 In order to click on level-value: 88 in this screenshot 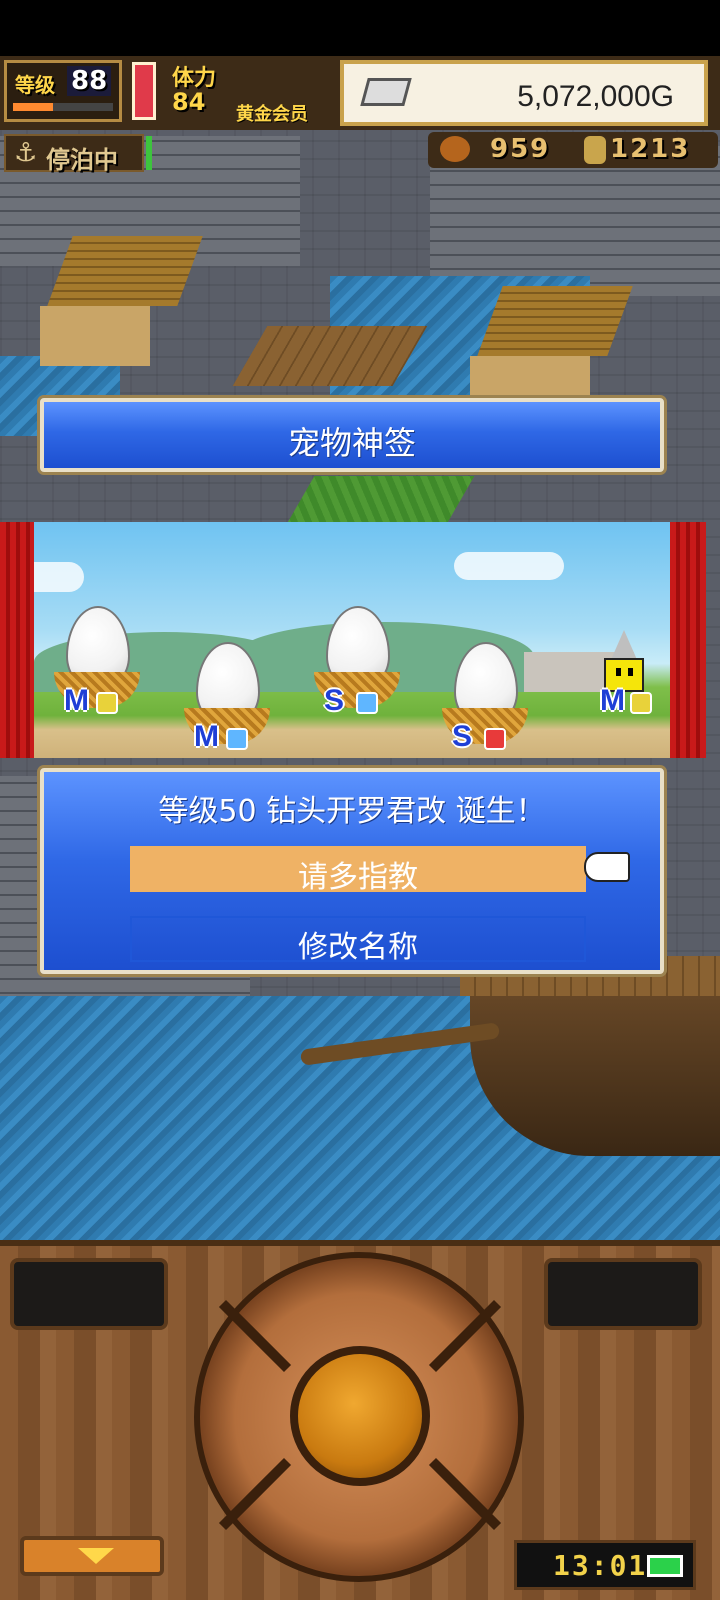, I will do `click(89, 81)`.